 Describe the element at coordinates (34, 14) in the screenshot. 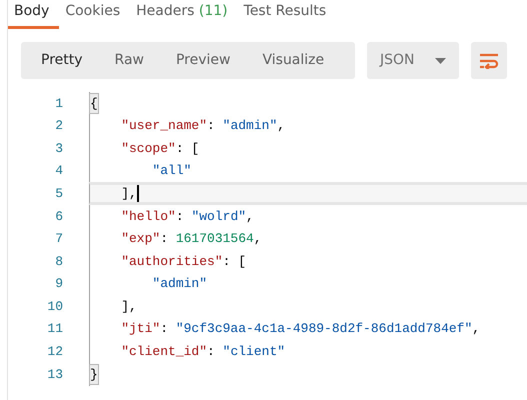

I see `tab: Body` at that location.